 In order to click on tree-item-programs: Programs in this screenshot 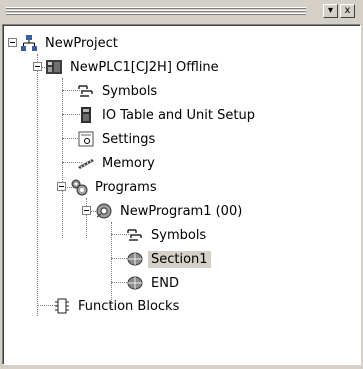, I will do `click(115, 187)`.